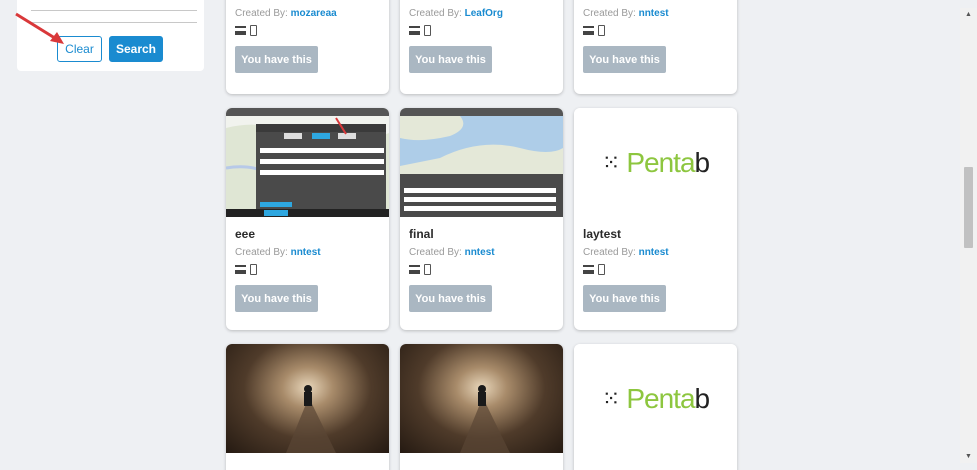 The image size is (977, 470). I want to click on app-card: eee Created By: nntest You have this, so click(307, 219).